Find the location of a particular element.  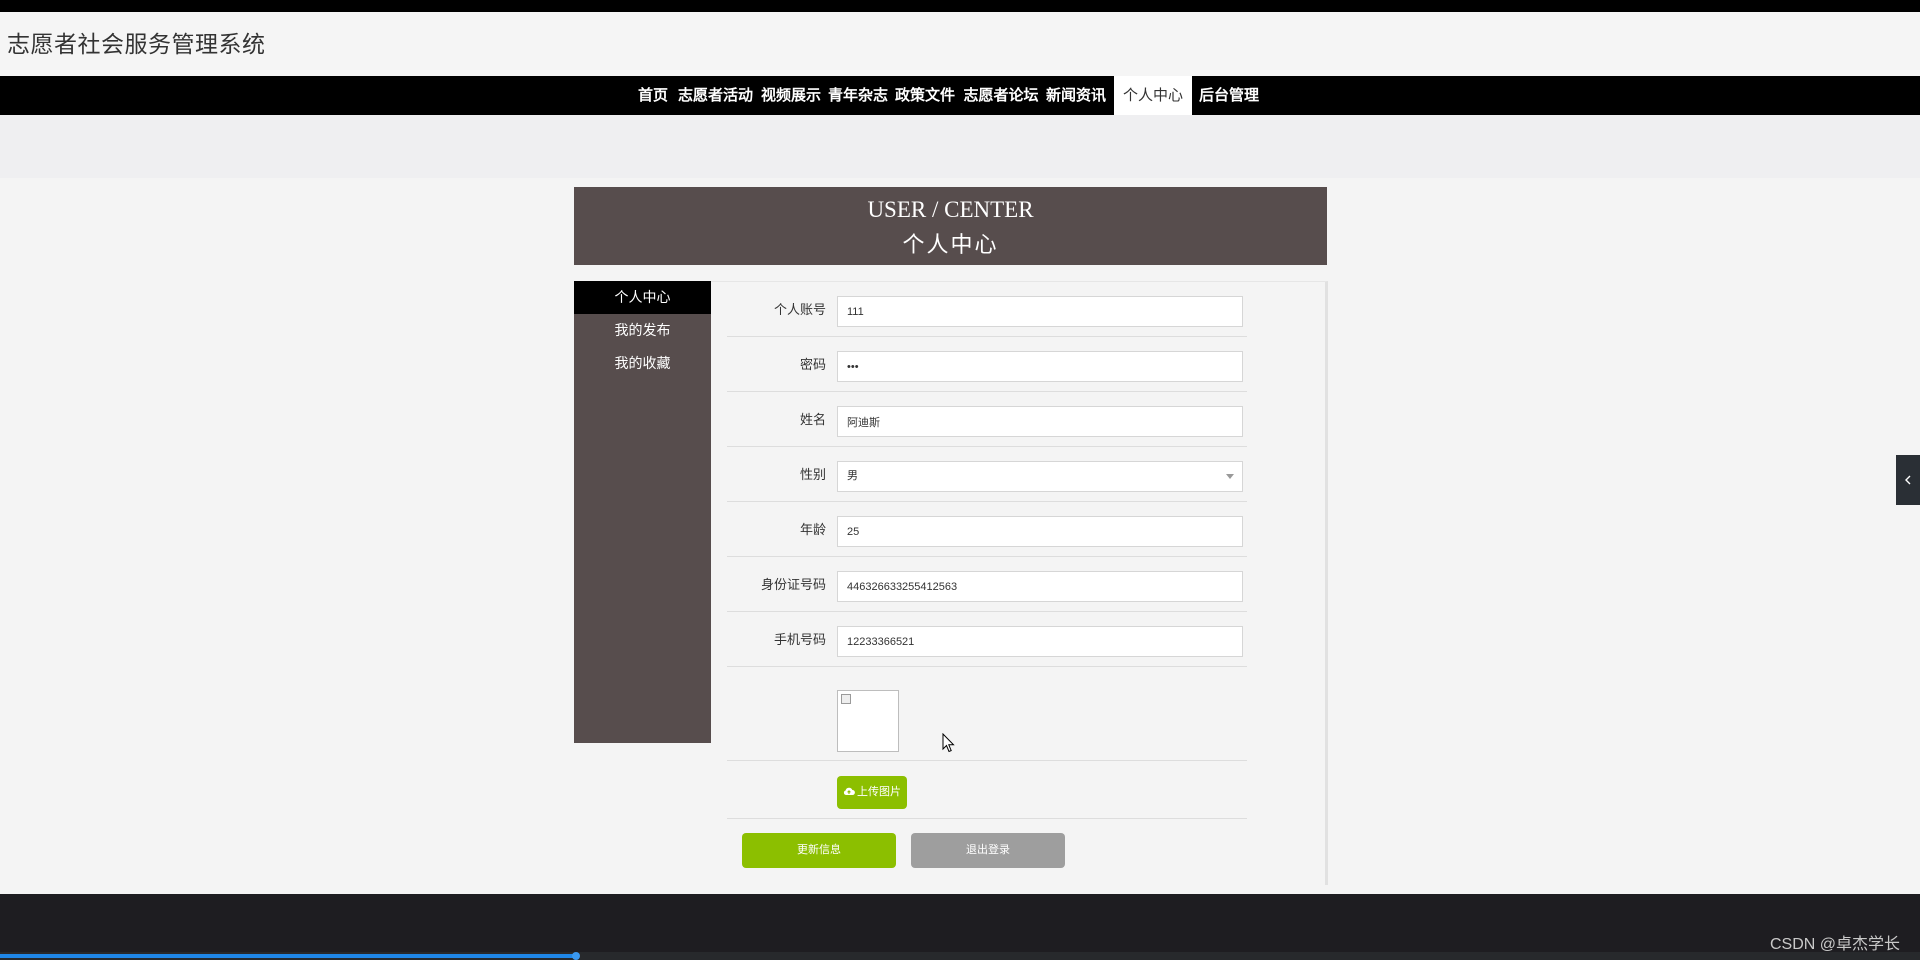

account-input is located at coordinates (1040, 311).